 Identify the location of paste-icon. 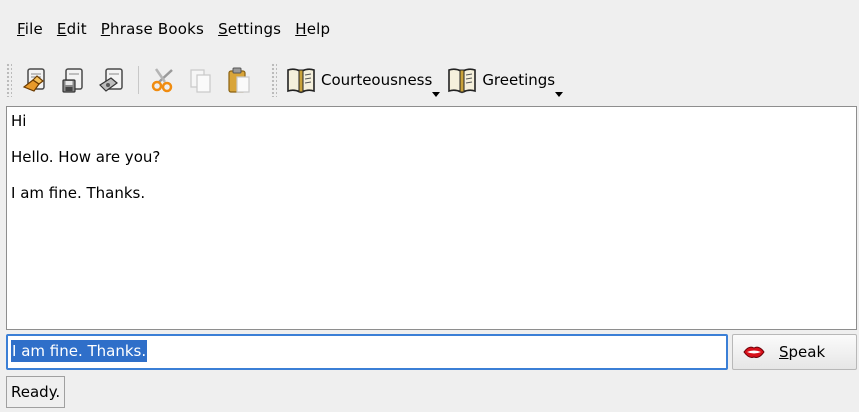
(239, 80).